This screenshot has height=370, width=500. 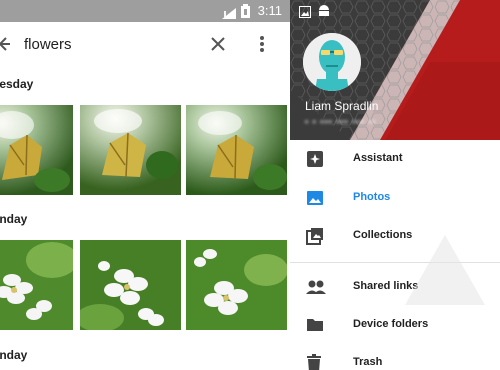 What do you see at coordinates (269, 10) in the screenshot?
I see `status-time: 3:11` at bounding box center [269, 10].